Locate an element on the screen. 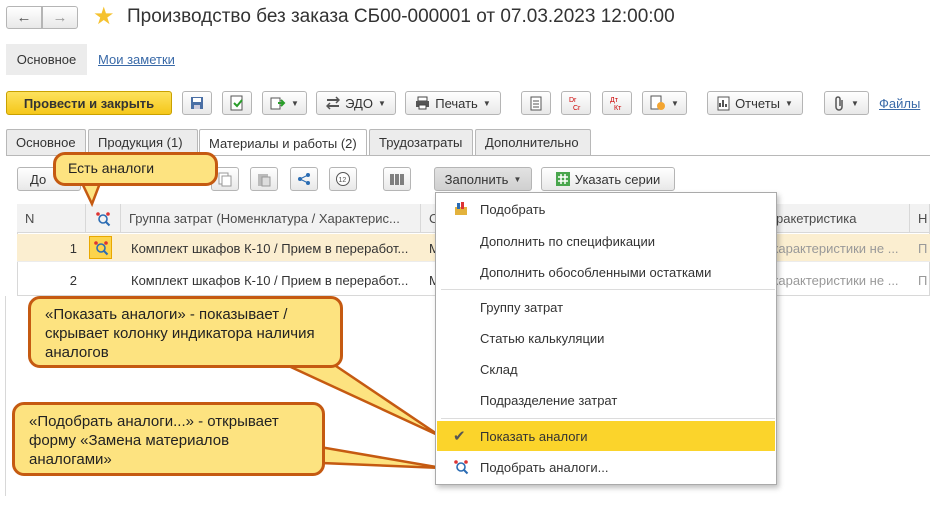  menu-item-label: Подобрать is located at coordinates (513, 209).